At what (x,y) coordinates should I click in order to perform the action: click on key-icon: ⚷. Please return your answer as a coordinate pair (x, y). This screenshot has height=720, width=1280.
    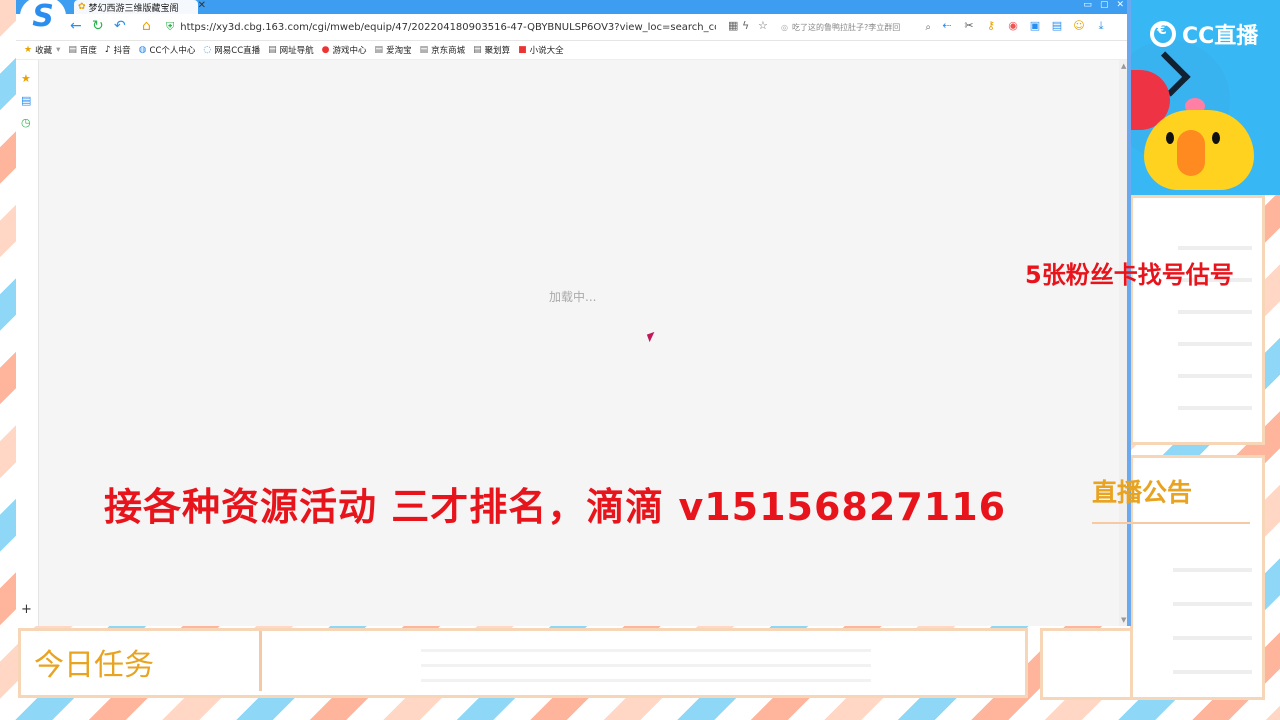
    Looking at the image, I should click on (991, 26).